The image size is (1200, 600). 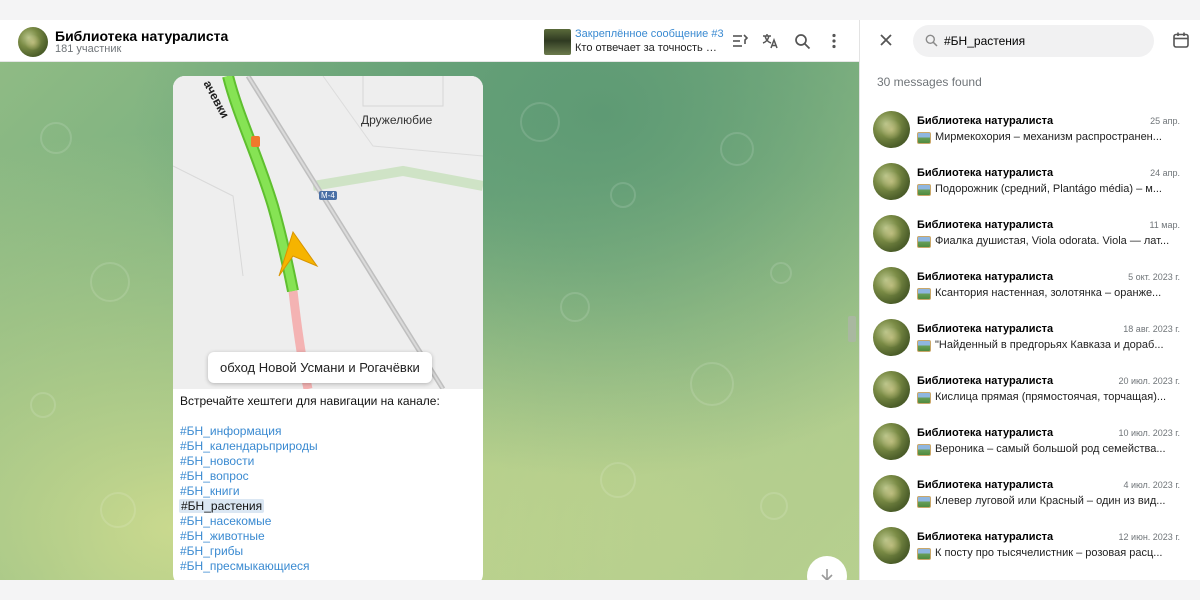 What do you see at coordinates (827, 574) in the screenshot?
I see `chevron-down-icon` at bounding box center [827, 574].